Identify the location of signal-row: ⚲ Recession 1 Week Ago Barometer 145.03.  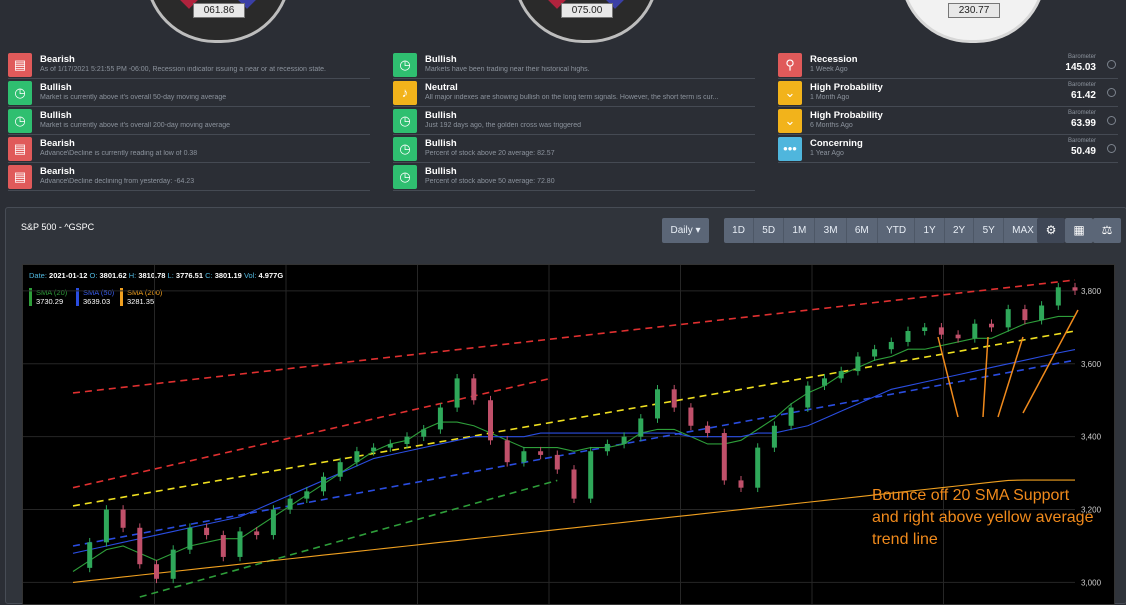
(948, 64).